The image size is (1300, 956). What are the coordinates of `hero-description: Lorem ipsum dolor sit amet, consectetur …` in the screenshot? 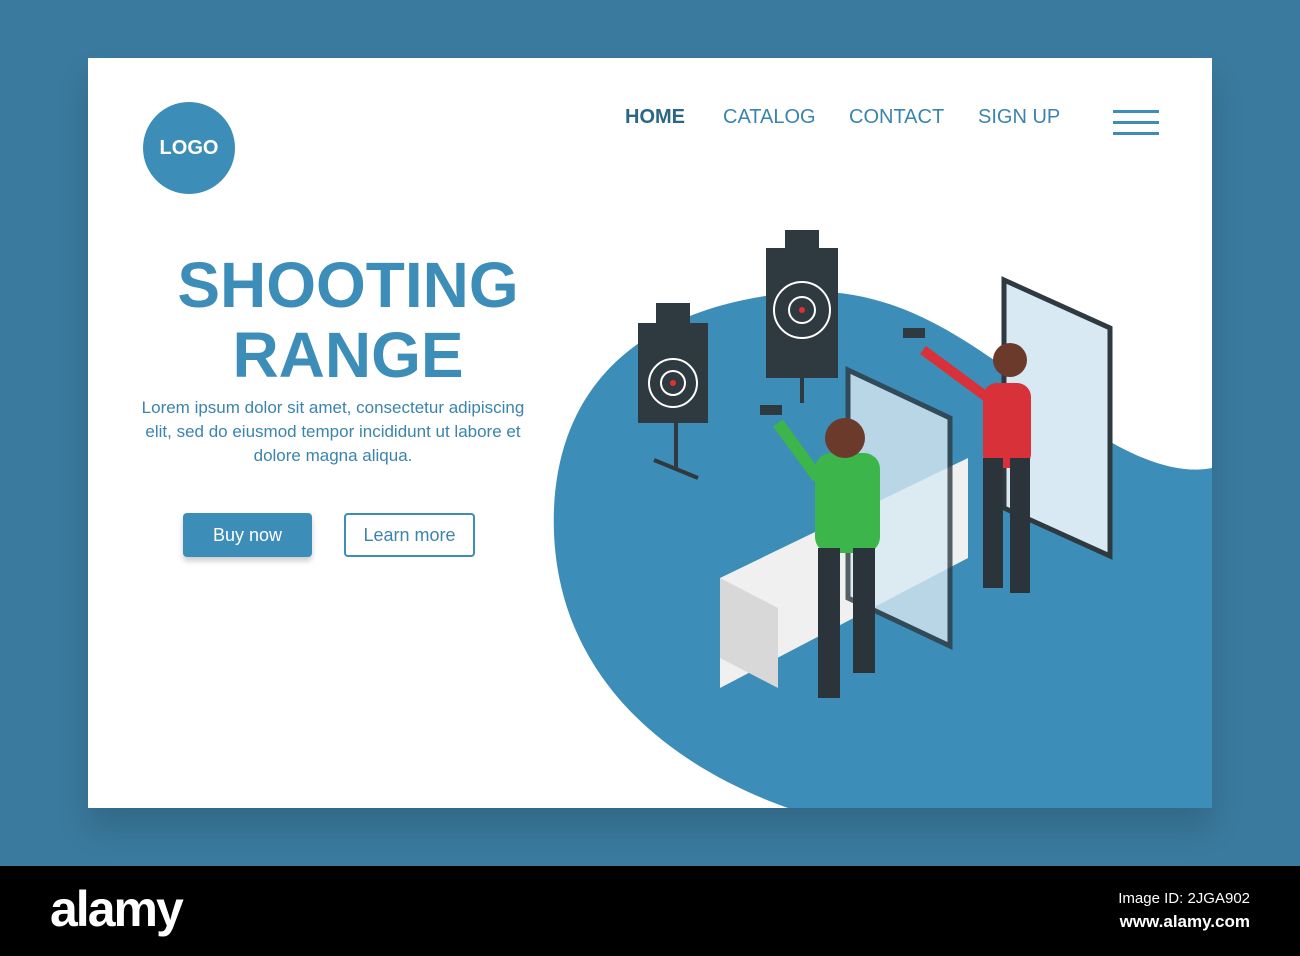 It's located at (333, 431).